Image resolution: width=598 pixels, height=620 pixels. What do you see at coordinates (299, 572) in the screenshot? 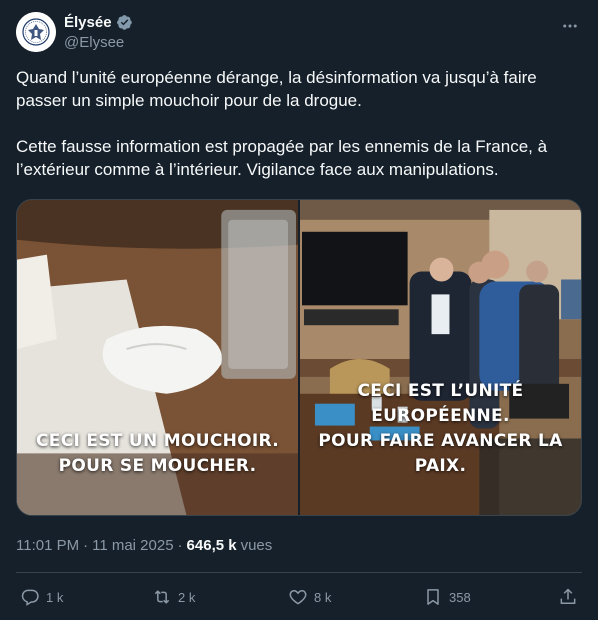
I see `divider` at bounding box center [299, 572].